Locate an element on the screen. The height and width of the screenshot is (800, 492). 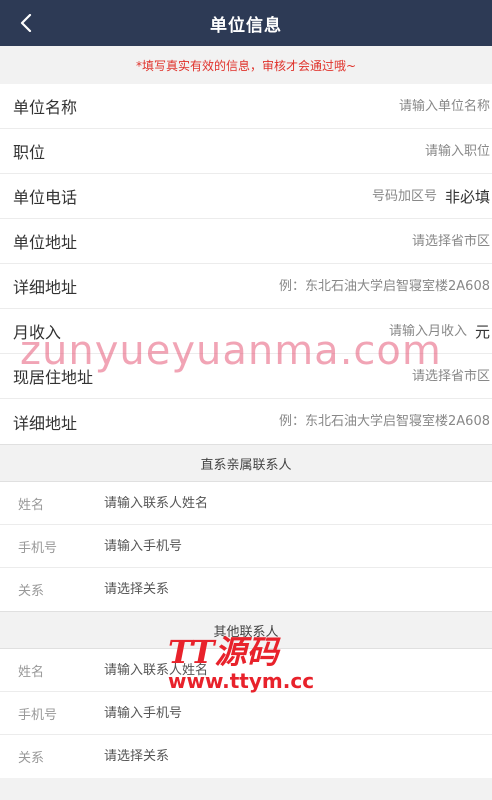
form-label: 月收入 is located at coordinates (37, 332).